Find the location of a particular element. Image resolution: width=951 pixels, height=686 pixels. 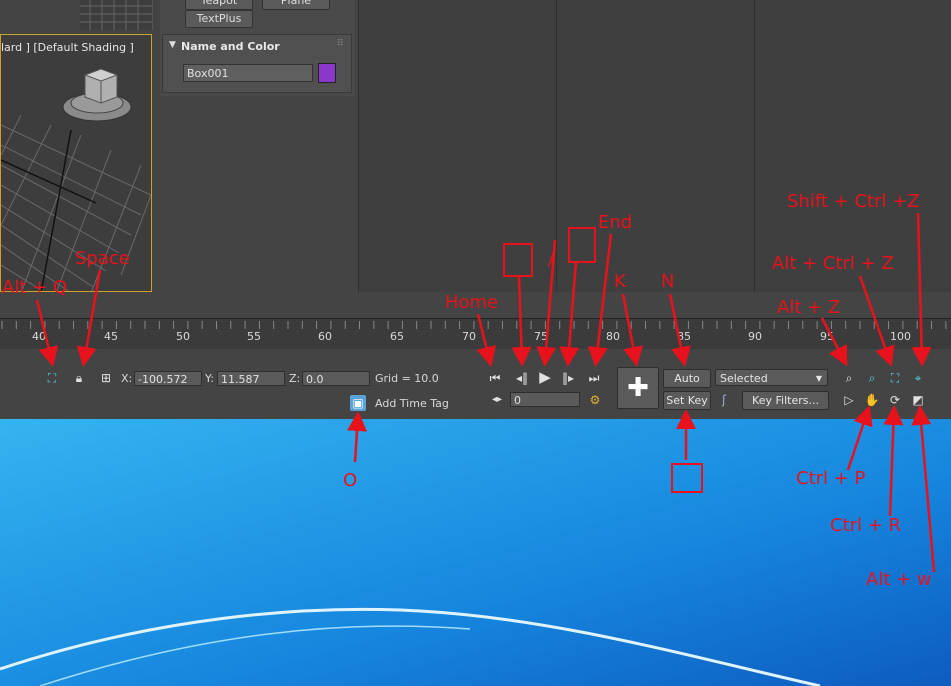

annotation-alt-q: Alt + Q is located at coordinates (35, 287).